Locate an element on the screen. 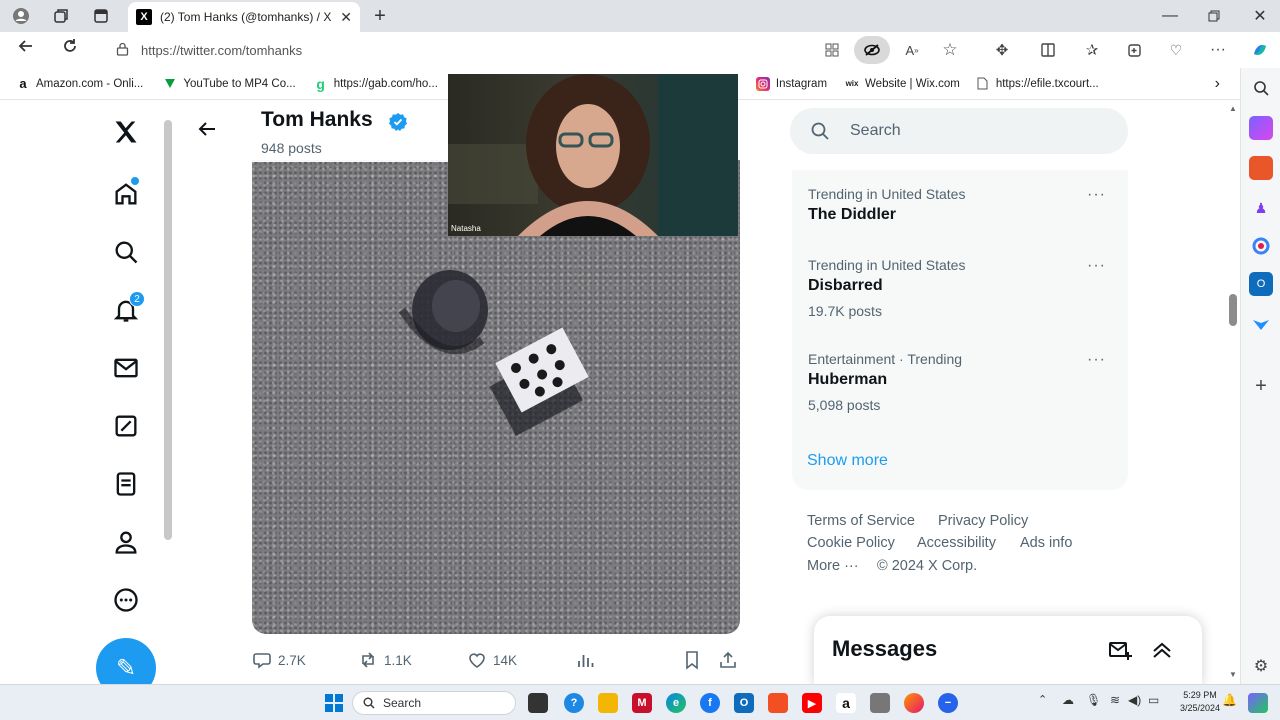  volume-icon: ◀) is located at coordinates (1134, 700).